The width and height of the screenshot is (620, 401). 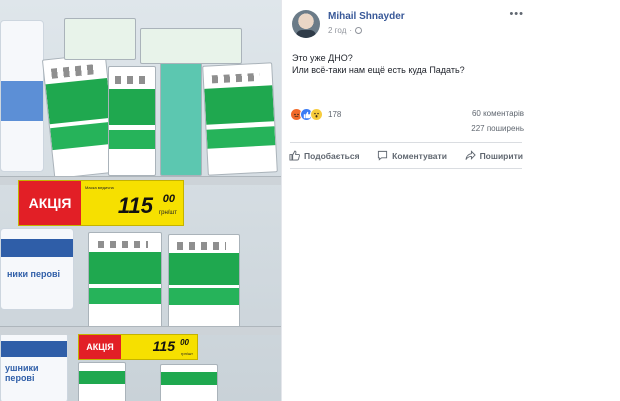 What do you see at coordinates (138, 347) in the screenshot?
I see `price-tag: АКЦІЯ 115 00 грн/шт` at bounding box center [138, 347].